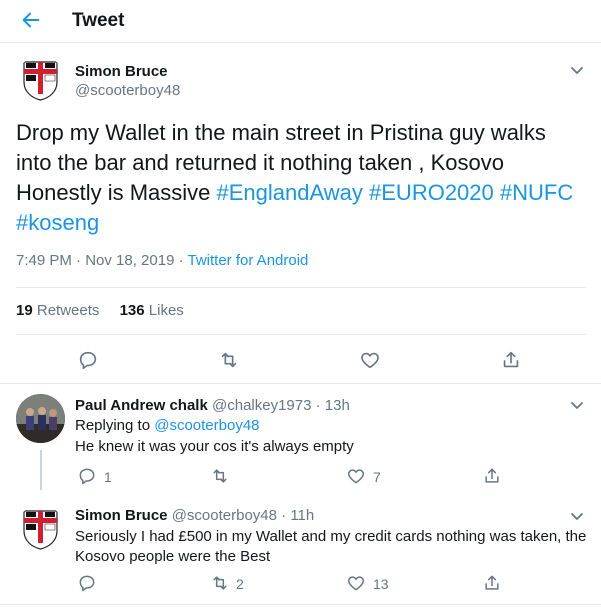 Image resolution: width=601 pixels, height=616 pixels. I want to click on tweet-timestamp: 7:49 PM · Nov 18, 2019, so click(95, 260).